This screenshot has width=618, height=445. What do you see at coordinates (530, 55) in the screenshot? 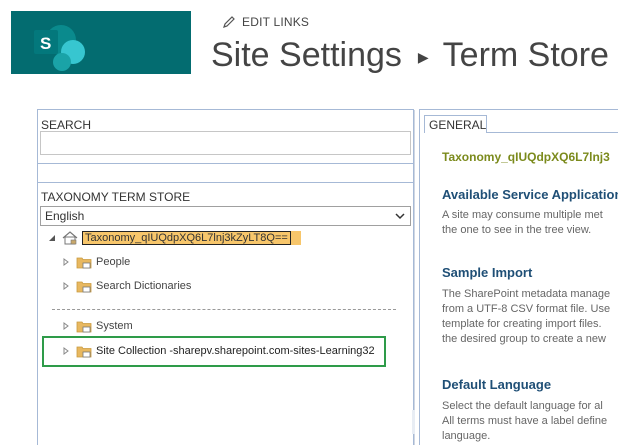
I see `breadcrumb-term-store: Term Store M` at bounding box center [530, 55].